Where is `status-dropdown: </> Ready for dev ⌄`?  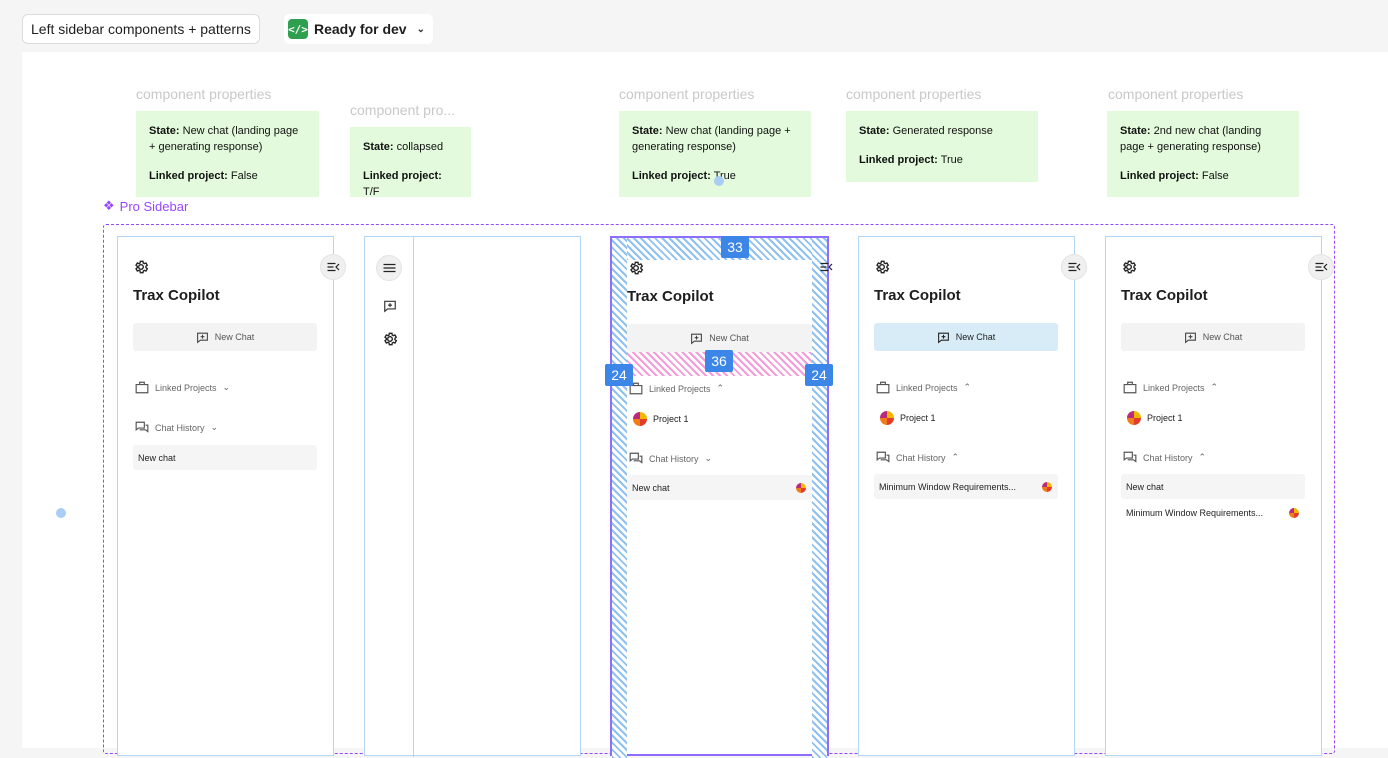
status-dropdown: </> Ready for dev ⌄ is located at coordinates (358, 29).